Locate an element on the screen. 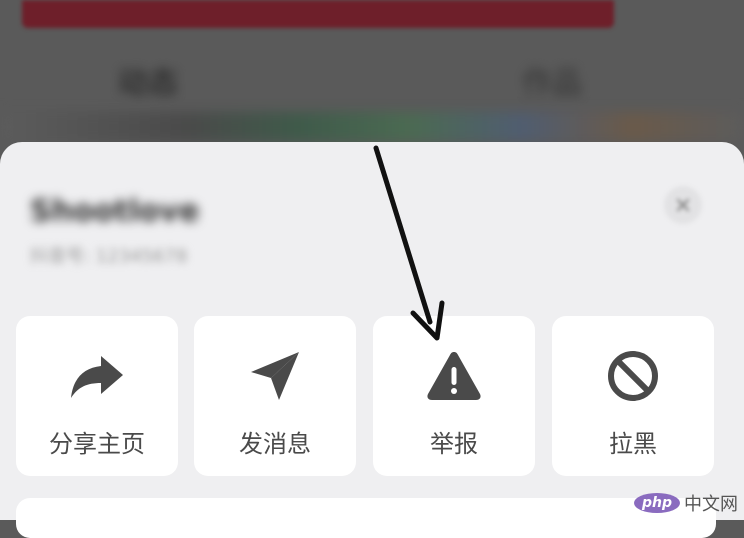 The image size is (744, 538). close-icon is located at coordinates (683, 205).